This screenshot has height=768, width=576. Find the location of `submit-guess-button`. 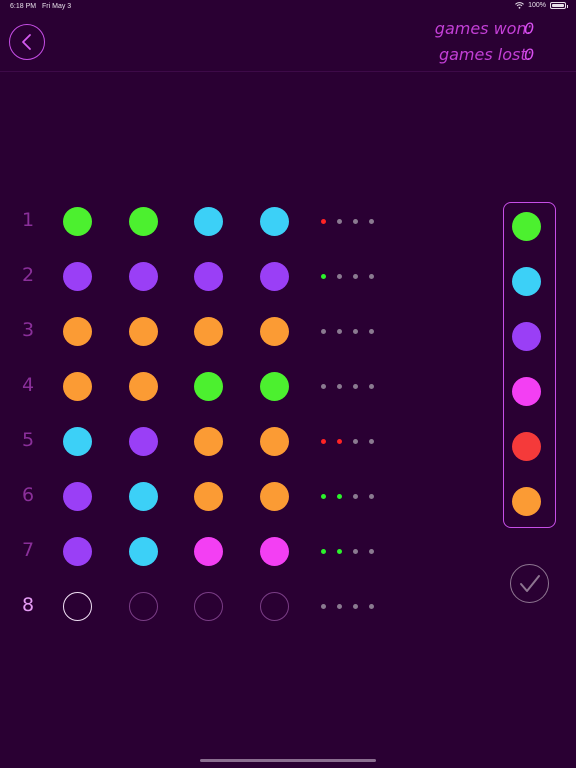

submit-guess-button is located at coordinates (529, 583).